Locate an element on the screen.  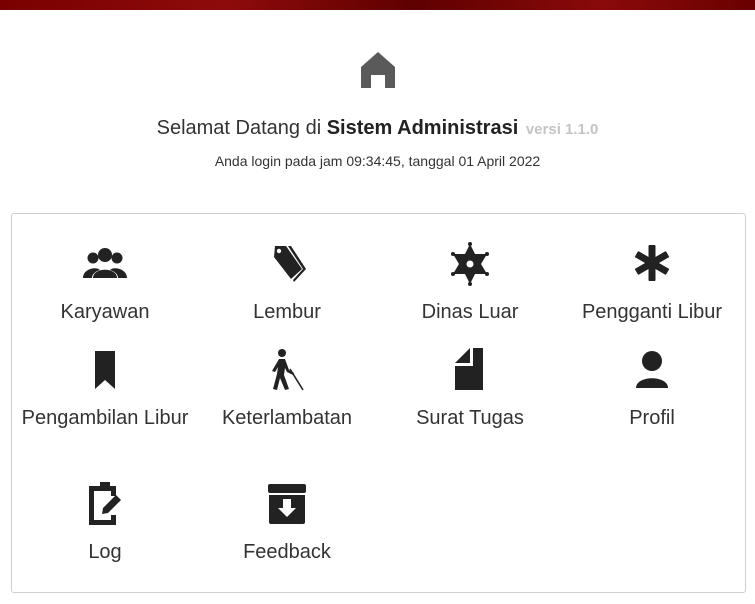
menu-label: Pengambilan Libur is located at coordinates (105, 418).